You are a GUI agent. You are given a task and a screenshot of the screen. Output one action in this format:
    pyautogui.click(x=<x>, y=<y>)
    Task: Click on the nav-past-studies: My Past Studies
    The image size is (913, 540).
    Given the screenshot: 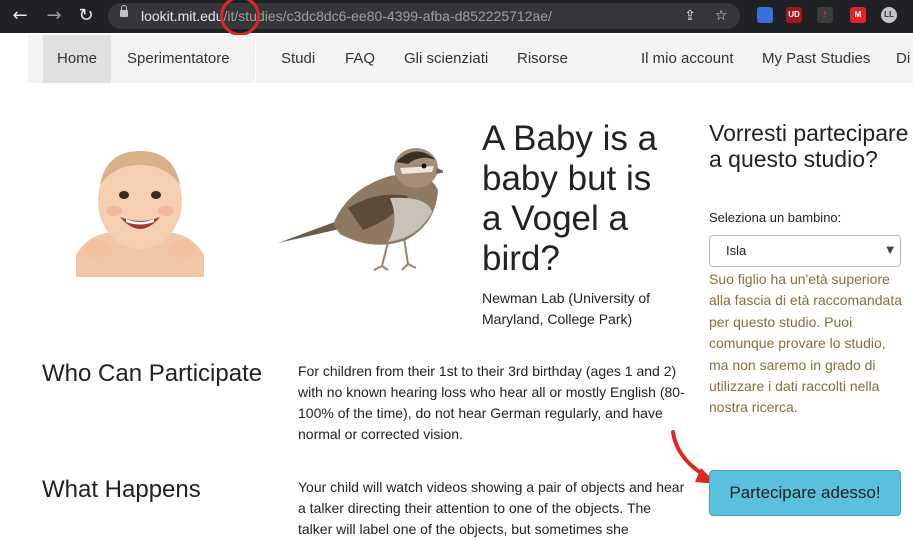 What is the action you would take?
    pyautogui.click(x=816, y=59)
    